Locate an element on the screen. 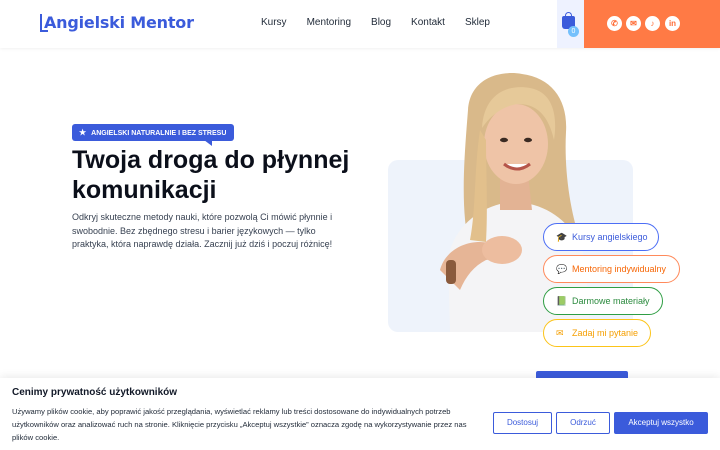 The width and height of the screenshot is (720, 450). nav-link-mentoring: Mentoring is located at coordinates (329, 22).